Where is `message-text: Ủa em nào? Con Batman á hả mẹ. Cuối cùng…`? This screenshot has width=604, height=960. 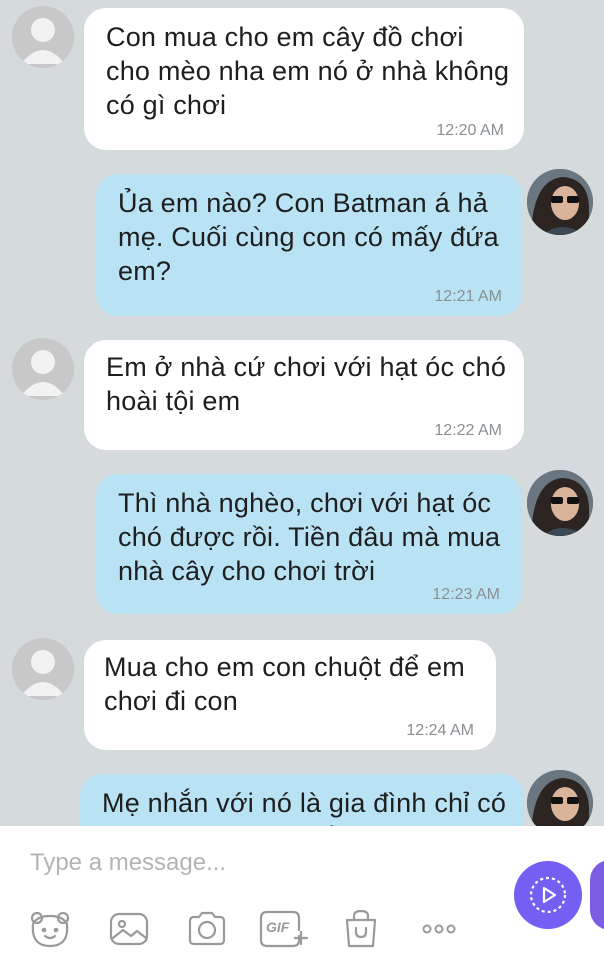 message-text: Ủa em nào? Con Batman á hả mẹ. Cuối cùng… is located at coordinates (308, 237).